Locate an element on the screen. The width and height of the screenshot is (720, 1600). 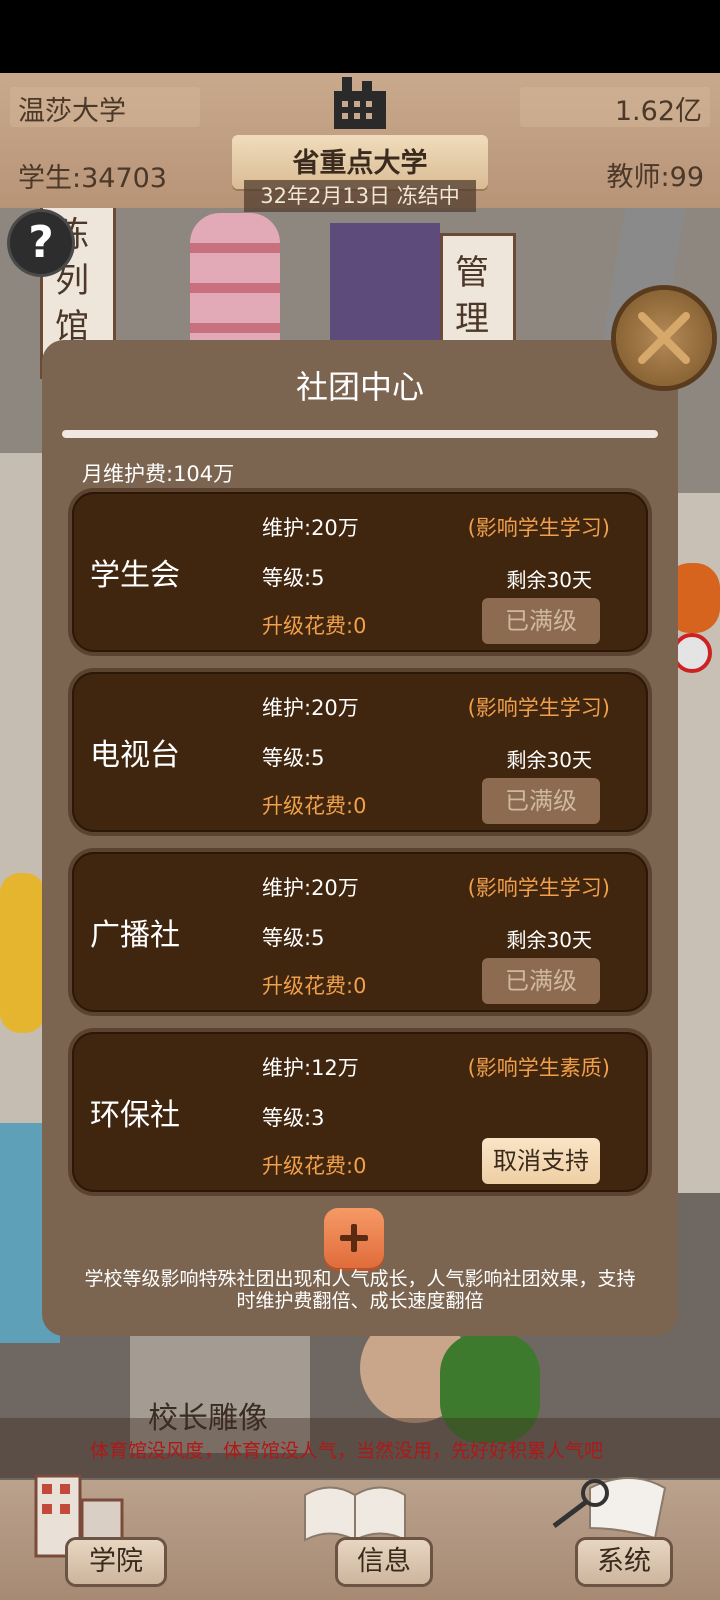
add-club-button is located at coordinates (354, 1238).